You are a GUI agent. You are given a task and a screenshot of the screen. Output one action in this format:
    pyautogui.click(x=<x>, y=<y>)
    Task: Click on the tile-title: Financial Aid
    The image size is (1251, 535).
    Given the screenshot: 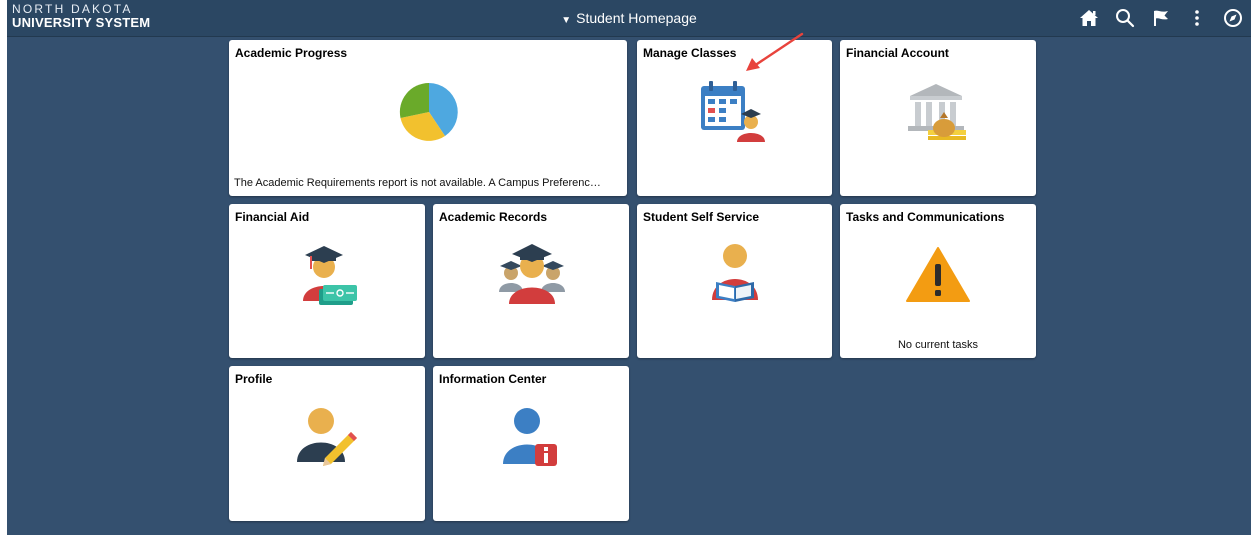 What is the action you would take?
    pyautogui.click(x=272, y=217)
    